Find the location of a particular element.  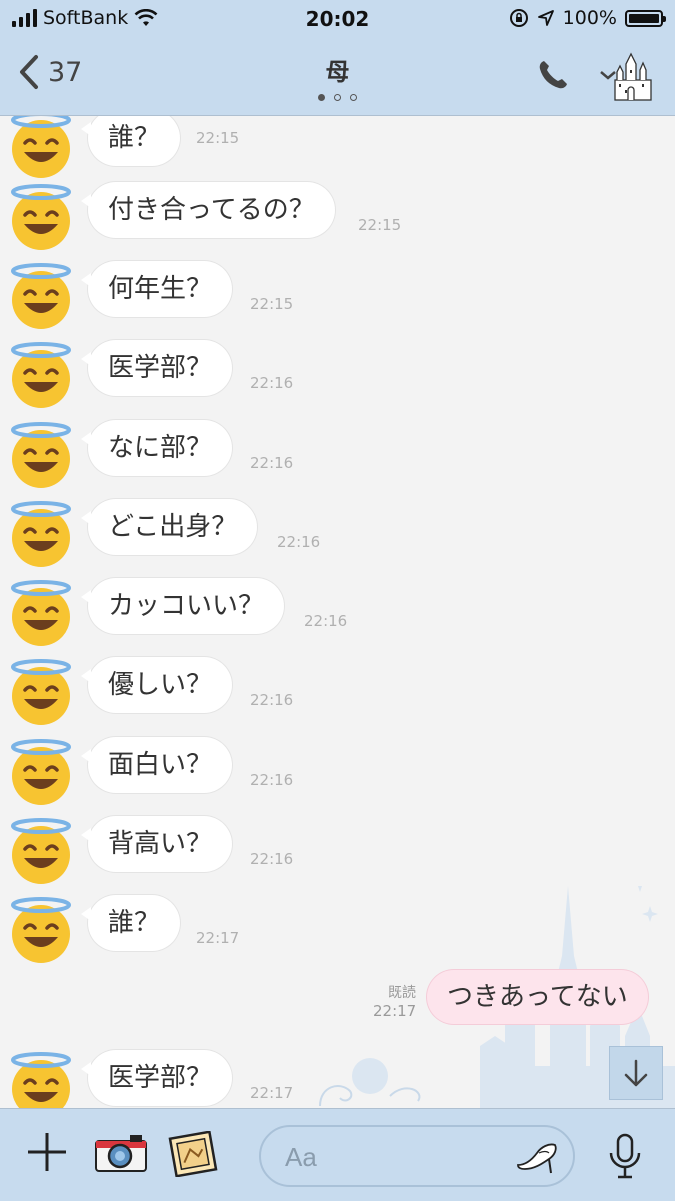

scroll-down-button is located at coordinates (636, 1073).